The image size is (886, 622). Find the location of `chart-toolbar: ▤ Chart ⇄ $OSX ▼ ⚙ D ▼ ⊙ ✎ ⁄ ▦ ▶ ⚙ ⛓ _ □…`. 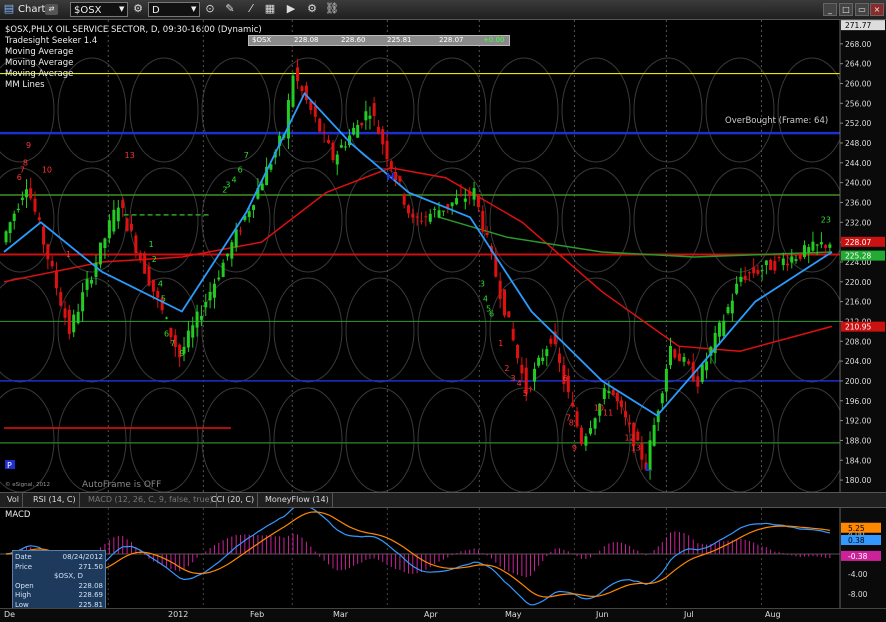

chart-toolbar: ▤ Chart ⇄ $OSX ▼ ⚙ D ▼ ⊙ ✎ ⁄ ▦ ▶ ⚙ ⛓ _ □… is located at coordinates (443, 10).